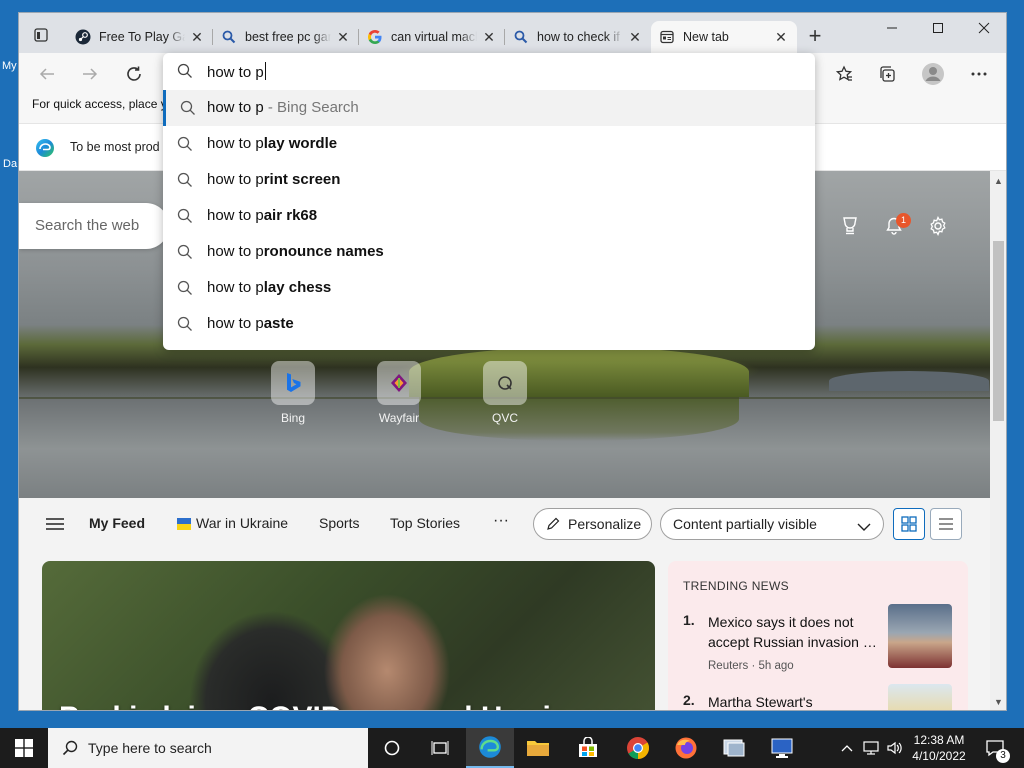  I want to click on grid-view-button, so click(909, 524).